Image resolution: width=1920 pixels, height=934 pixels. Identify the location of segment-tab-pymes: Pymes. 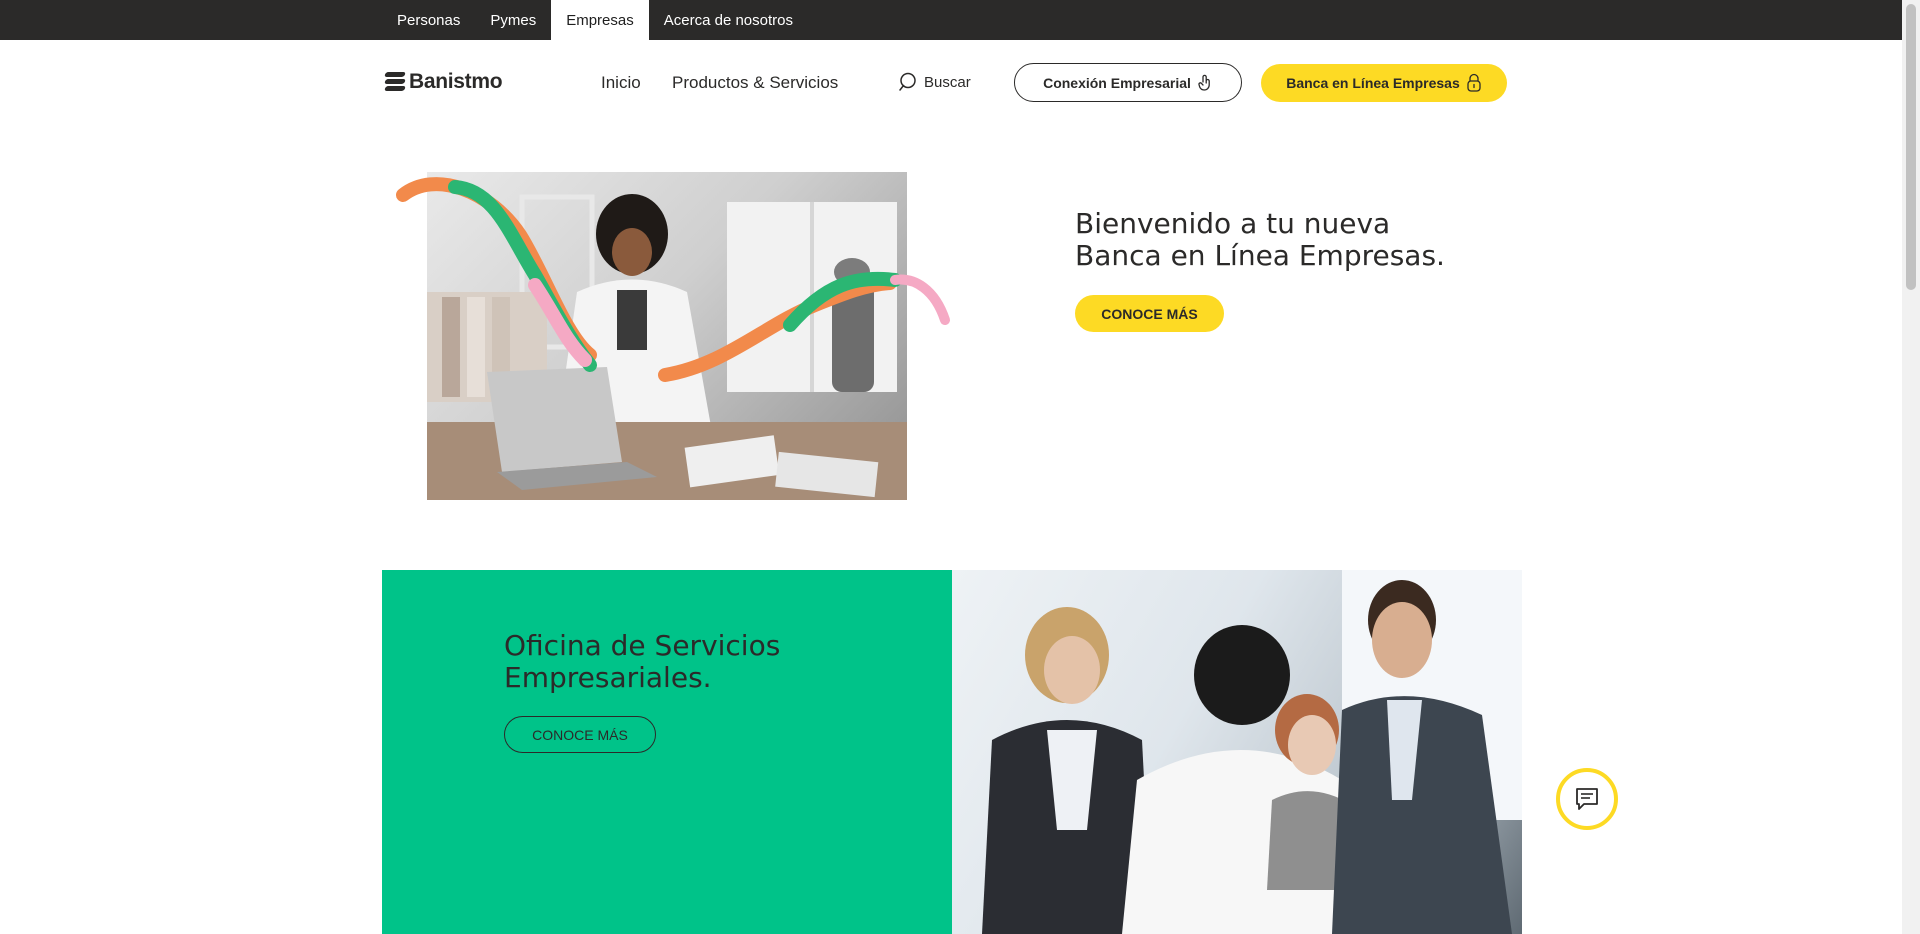
(513, 20).